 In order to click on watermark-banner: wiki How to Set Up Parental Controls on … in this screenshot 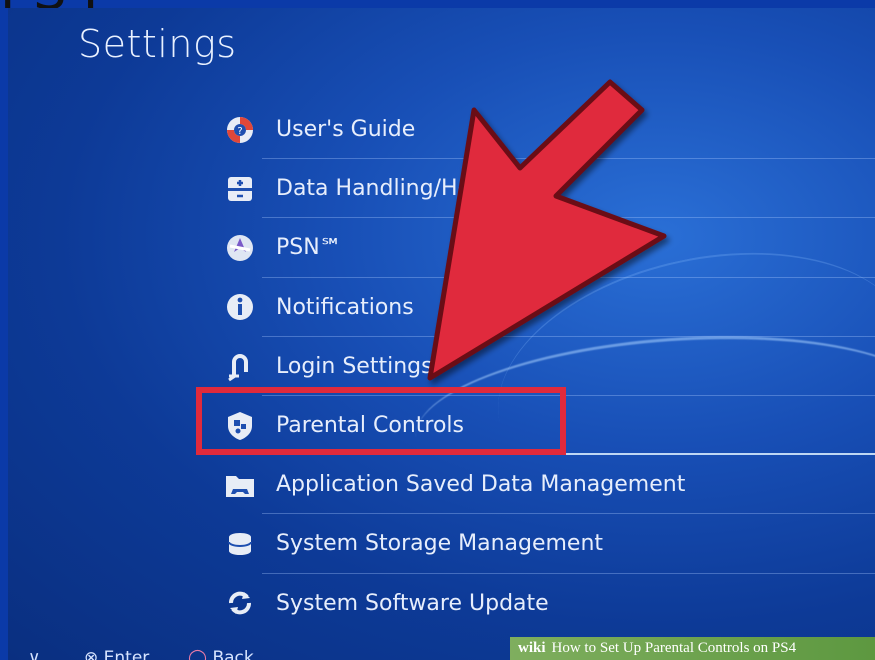, I will do `click(692, 648)`.